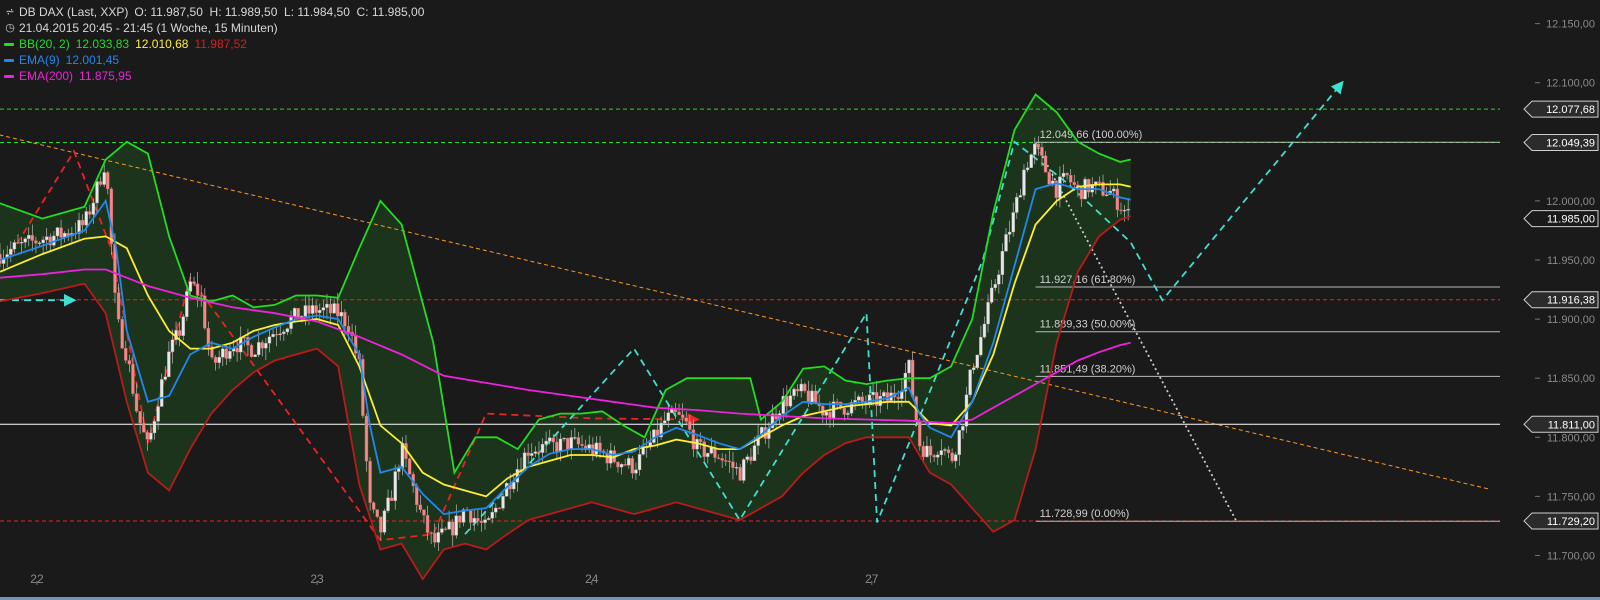  Describe the element at coordinates (592, 579) in the screenshot. I see `x-tick-label: 24` at that location.